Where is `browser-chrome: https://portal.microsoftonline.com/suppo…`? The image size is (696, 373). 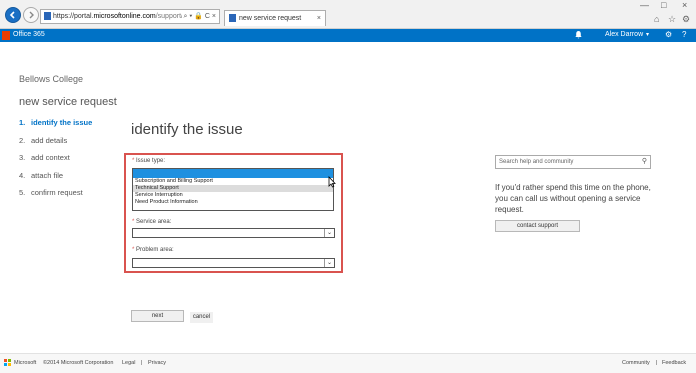
browser-chrome: https://portal.microsoftonline.com/suppo… is located at coordinates (348, 14).